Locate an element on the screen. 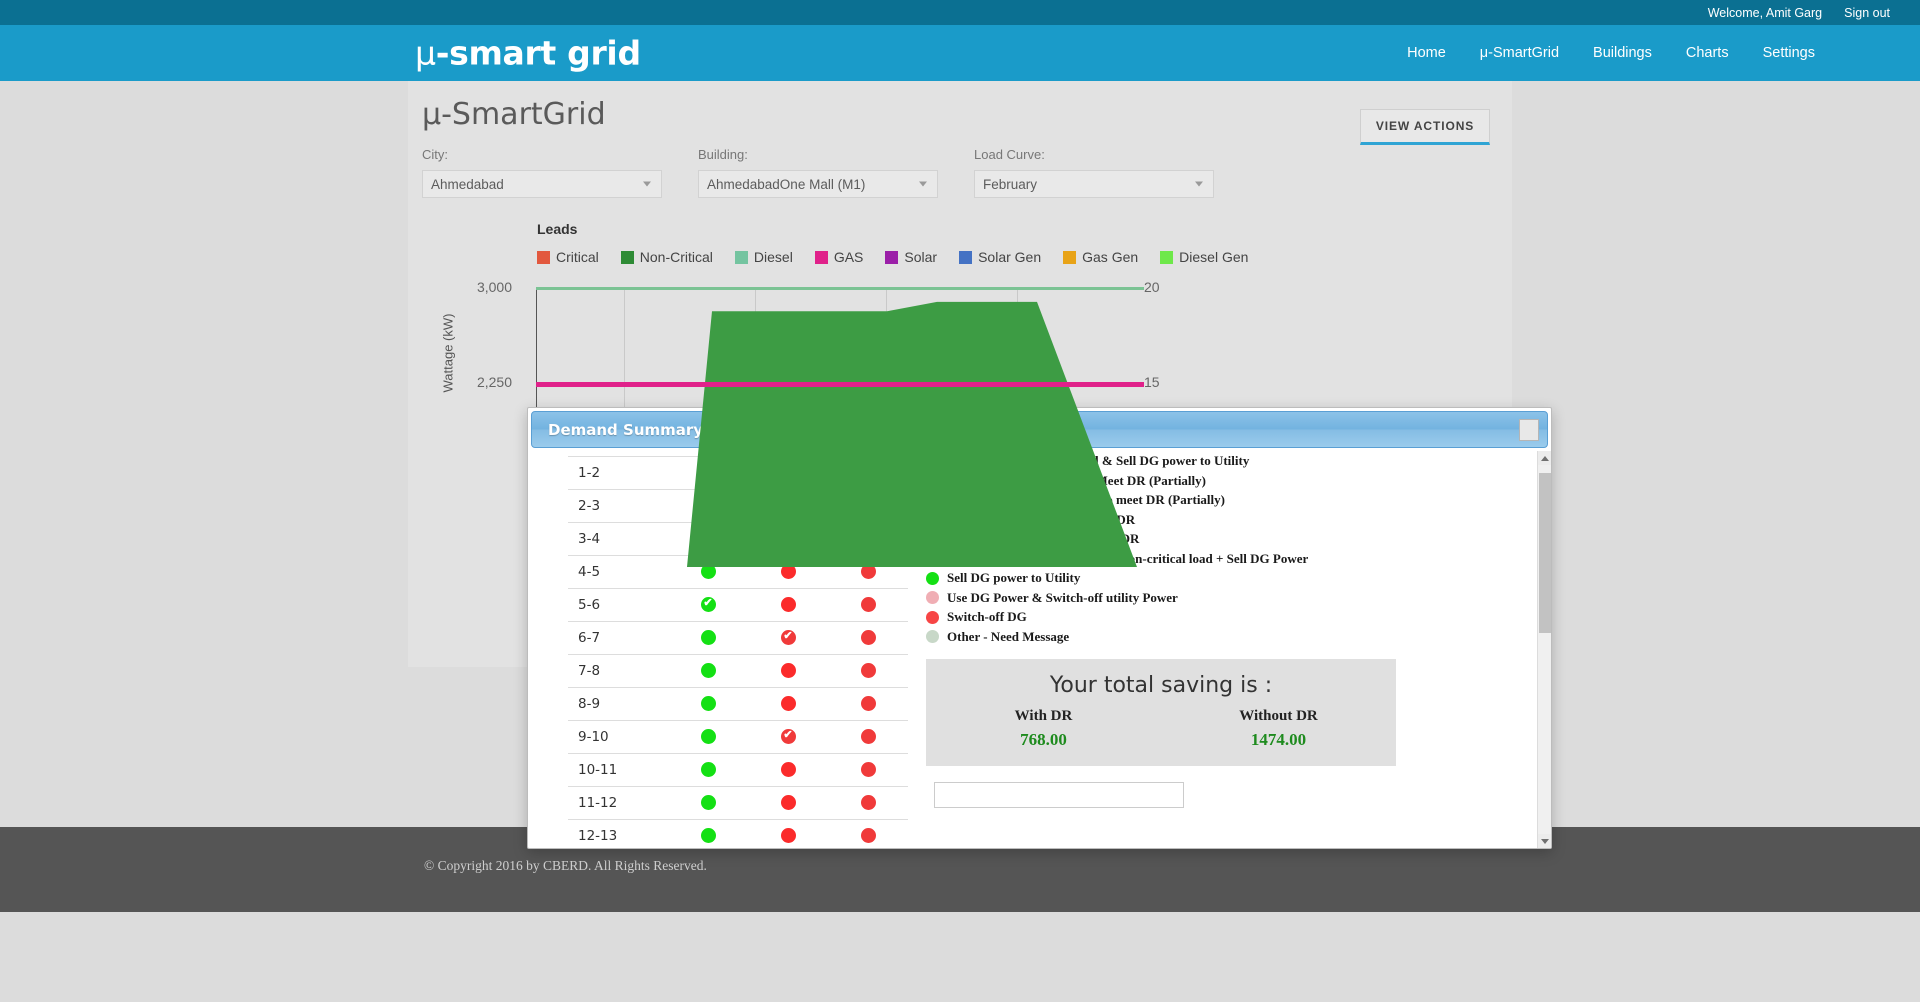  saving-with-dr: With DR 768.00 is located at coordinates (1043, 729).